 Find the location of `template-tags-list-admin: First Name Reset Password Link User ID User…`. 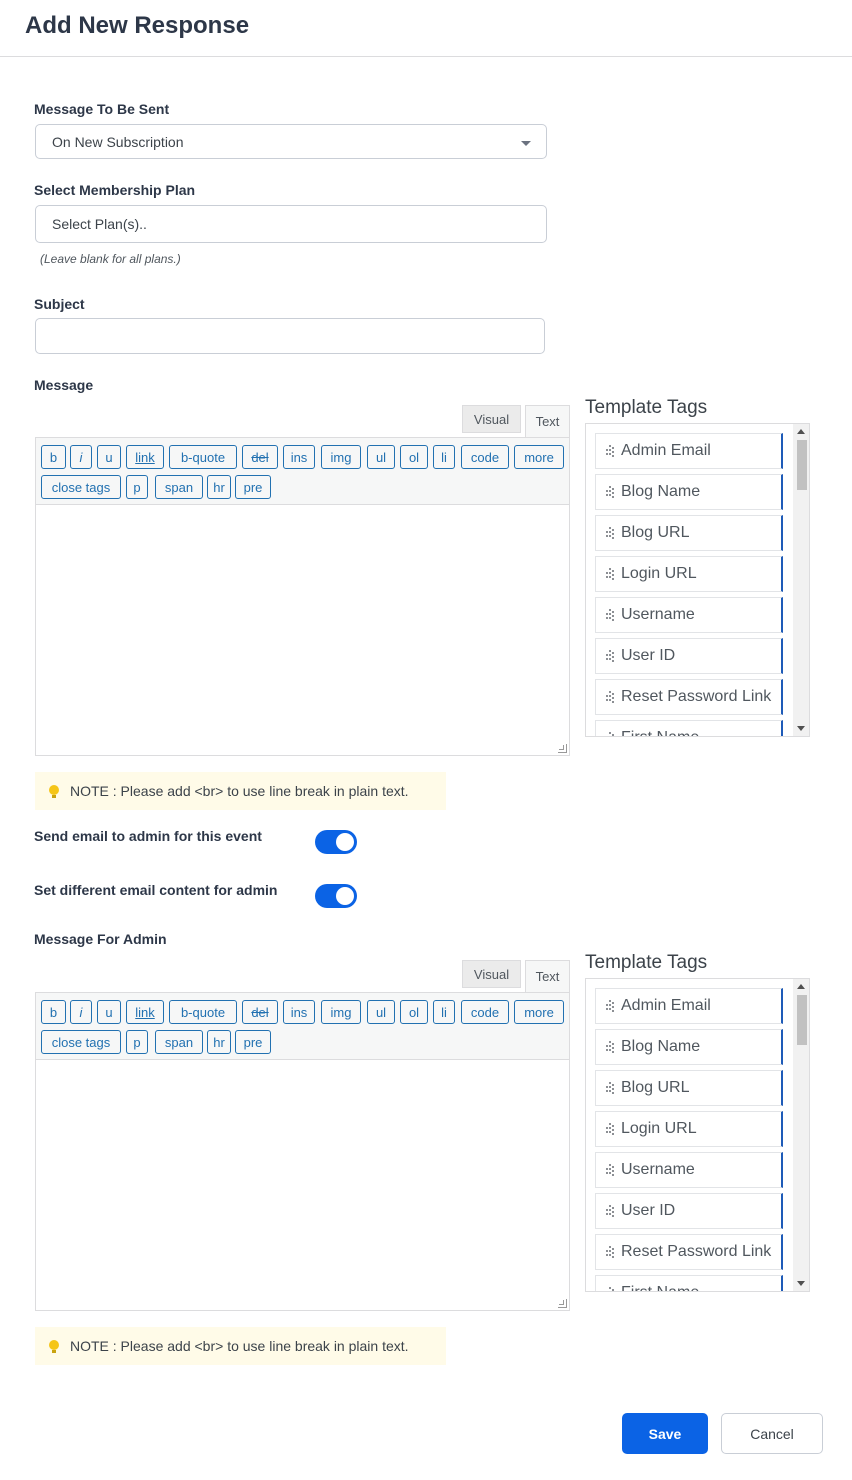

template-tags-list-admin: First Name Reset Password Link User ID User… is located at coordinates (697, 1135).